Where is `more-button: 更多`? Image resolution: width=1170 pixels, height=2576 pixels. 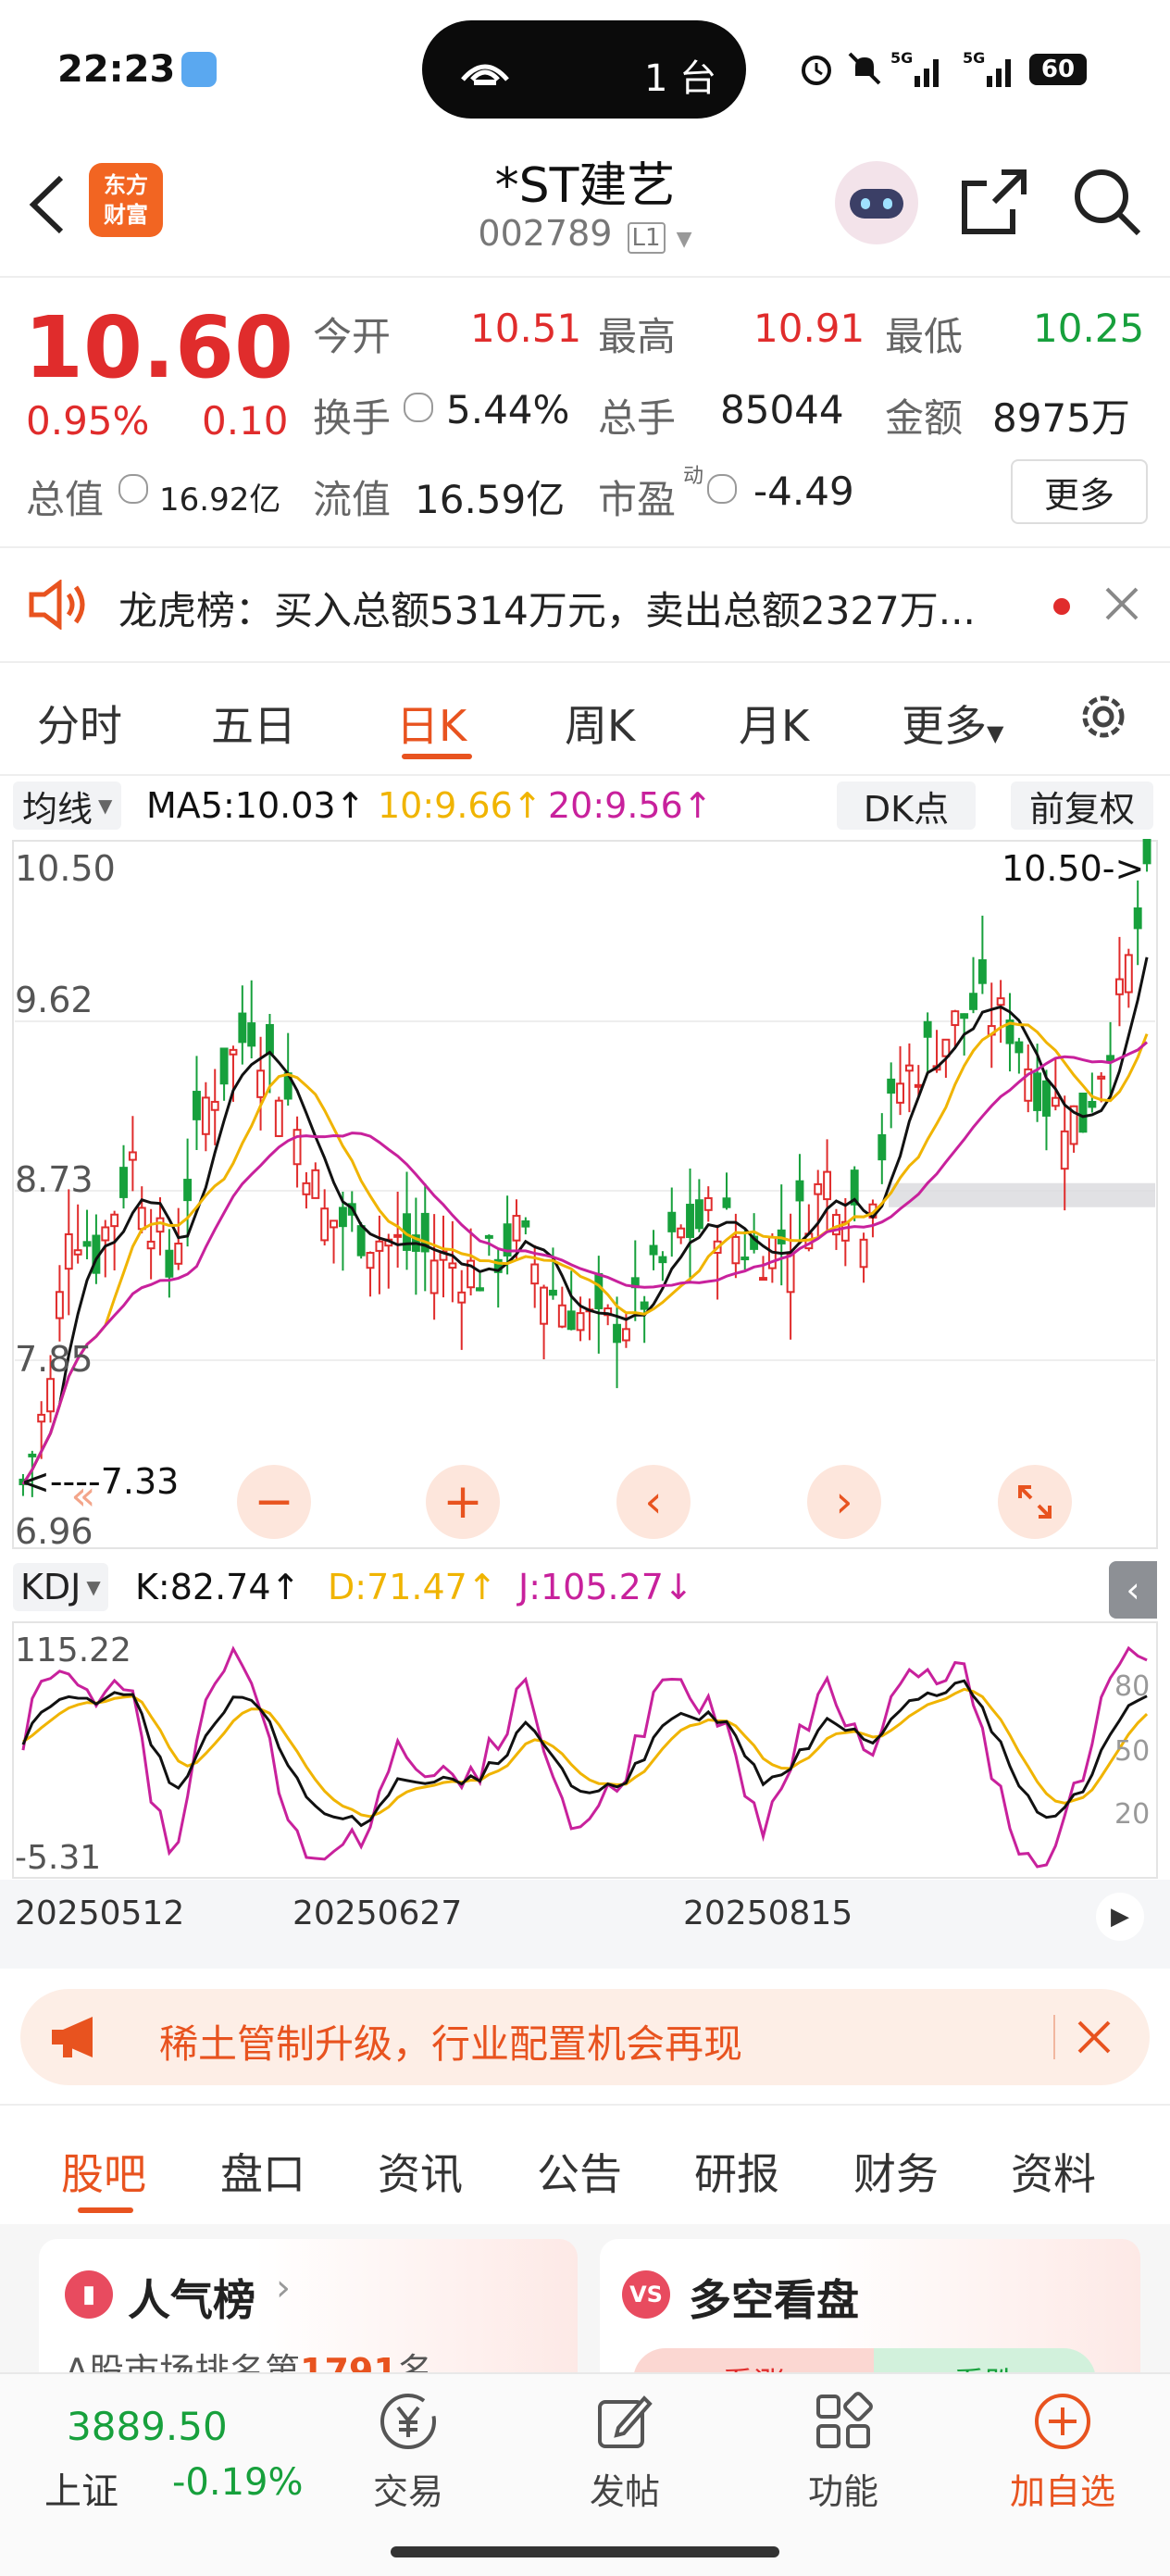 more-button: 更多 is located at coordinates (1079, 491).